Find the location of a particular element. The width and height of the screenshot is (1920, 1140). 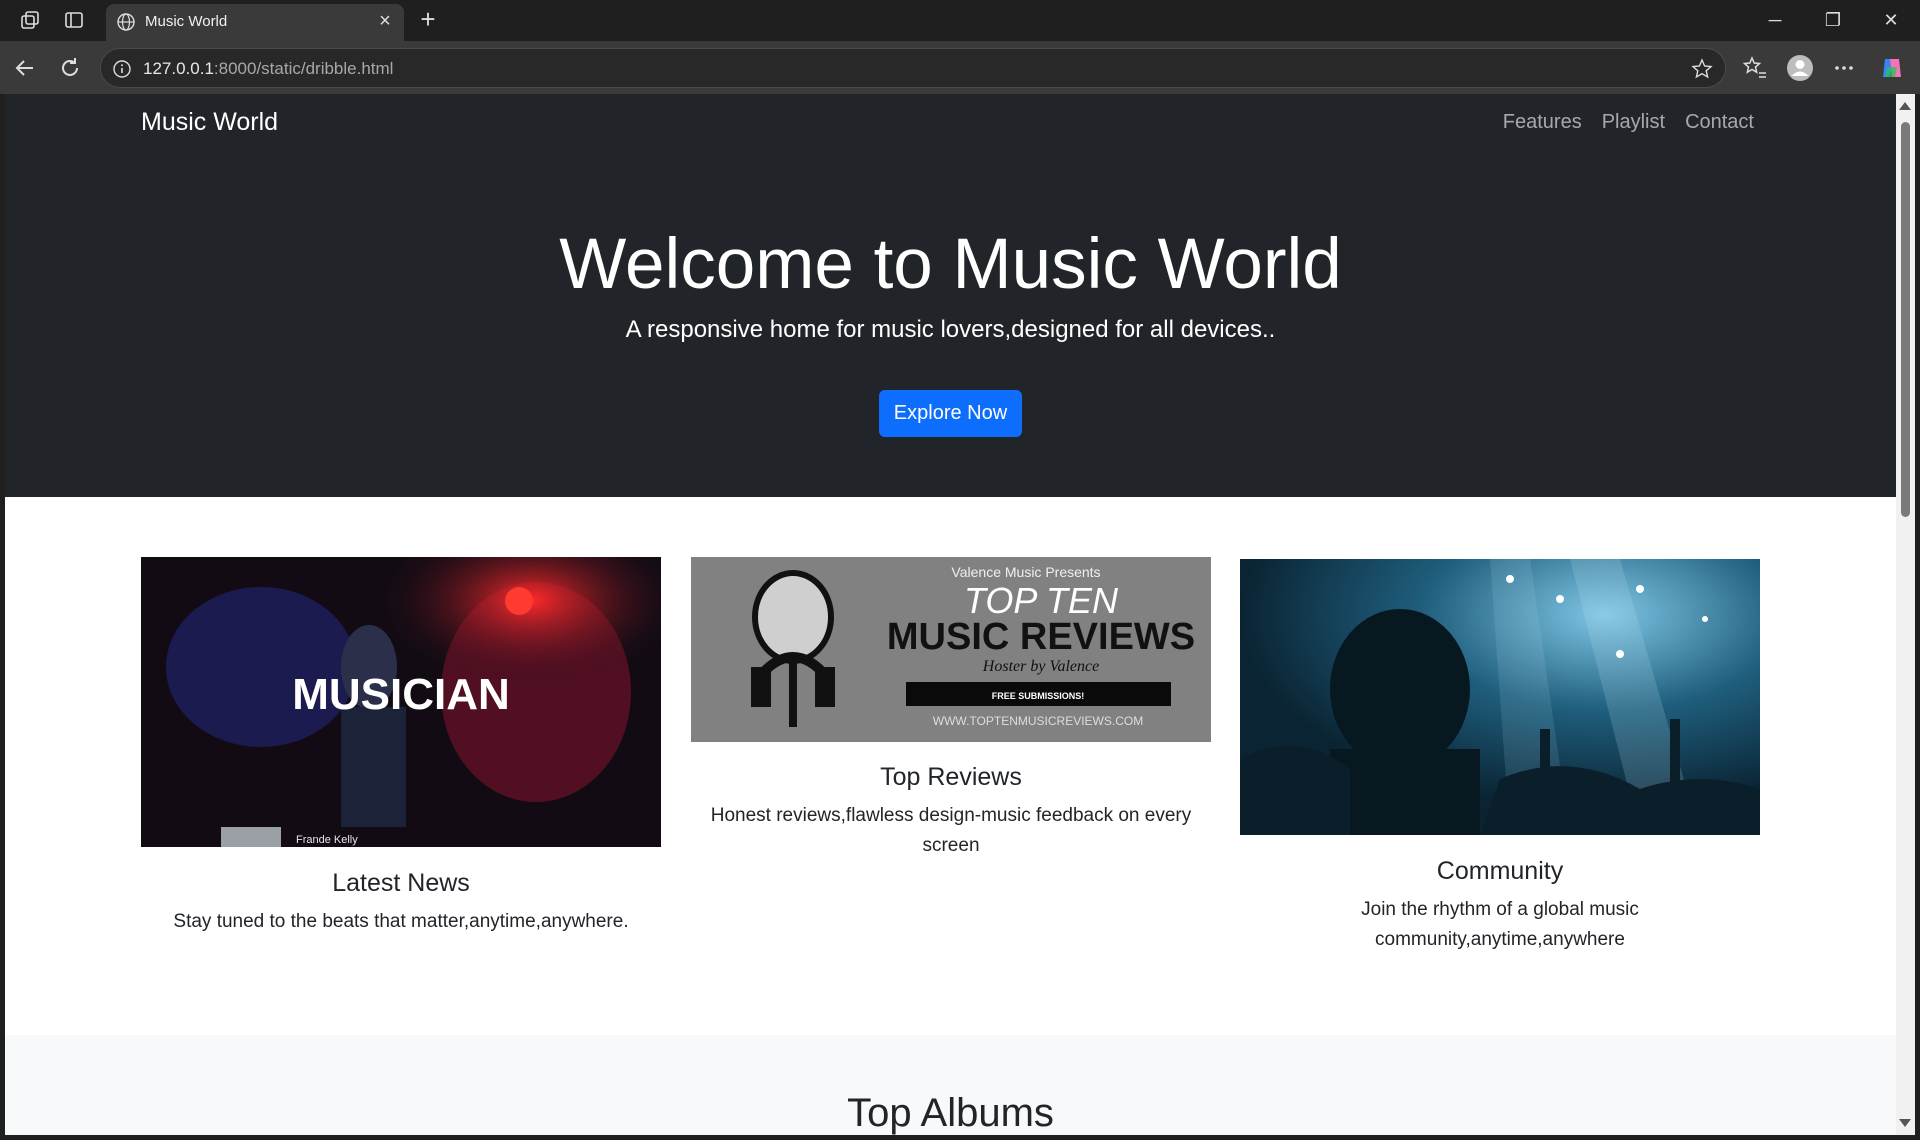

favorites-icon is located at coordinates (1755, 68).